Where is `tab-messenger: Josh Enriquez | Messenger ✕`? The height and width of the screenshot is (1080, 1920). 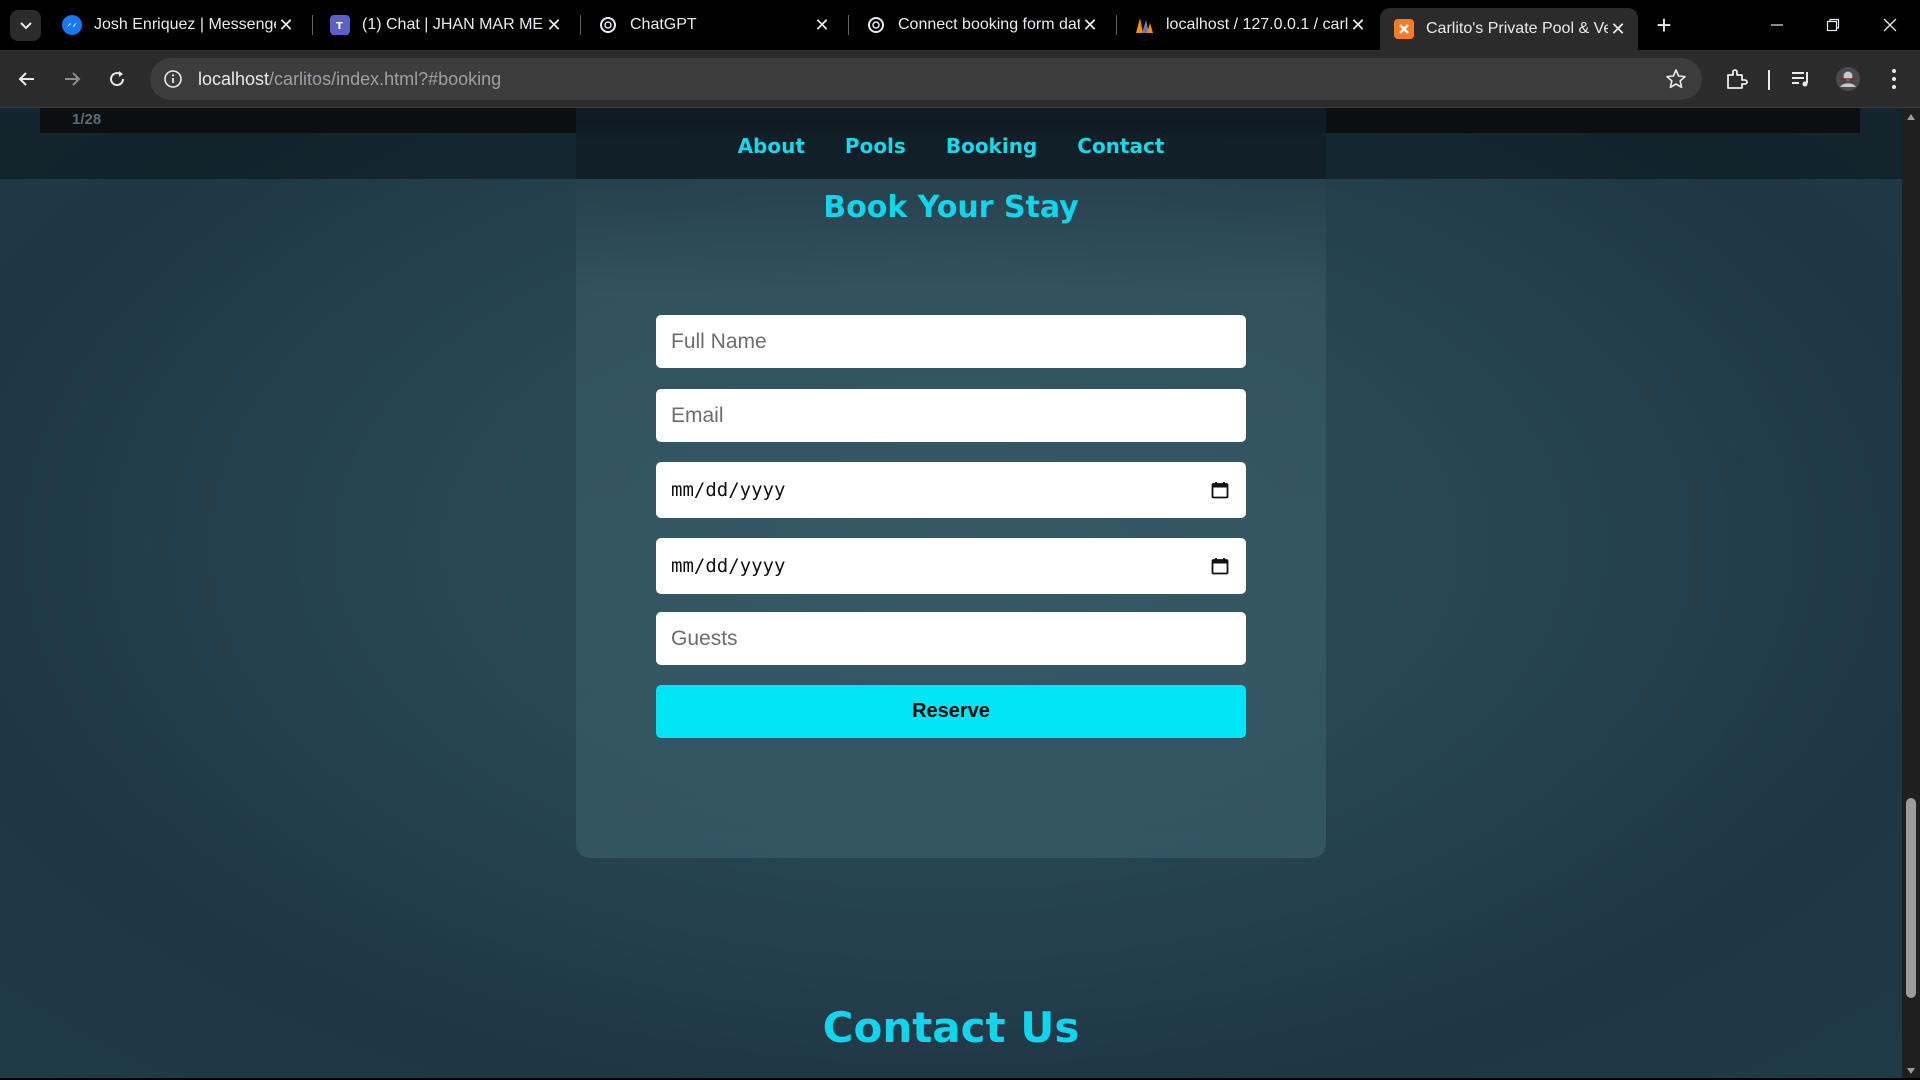
tab-messenger: Josh Enriquez | Messenger ✕ is located at coordinates (177, 25).